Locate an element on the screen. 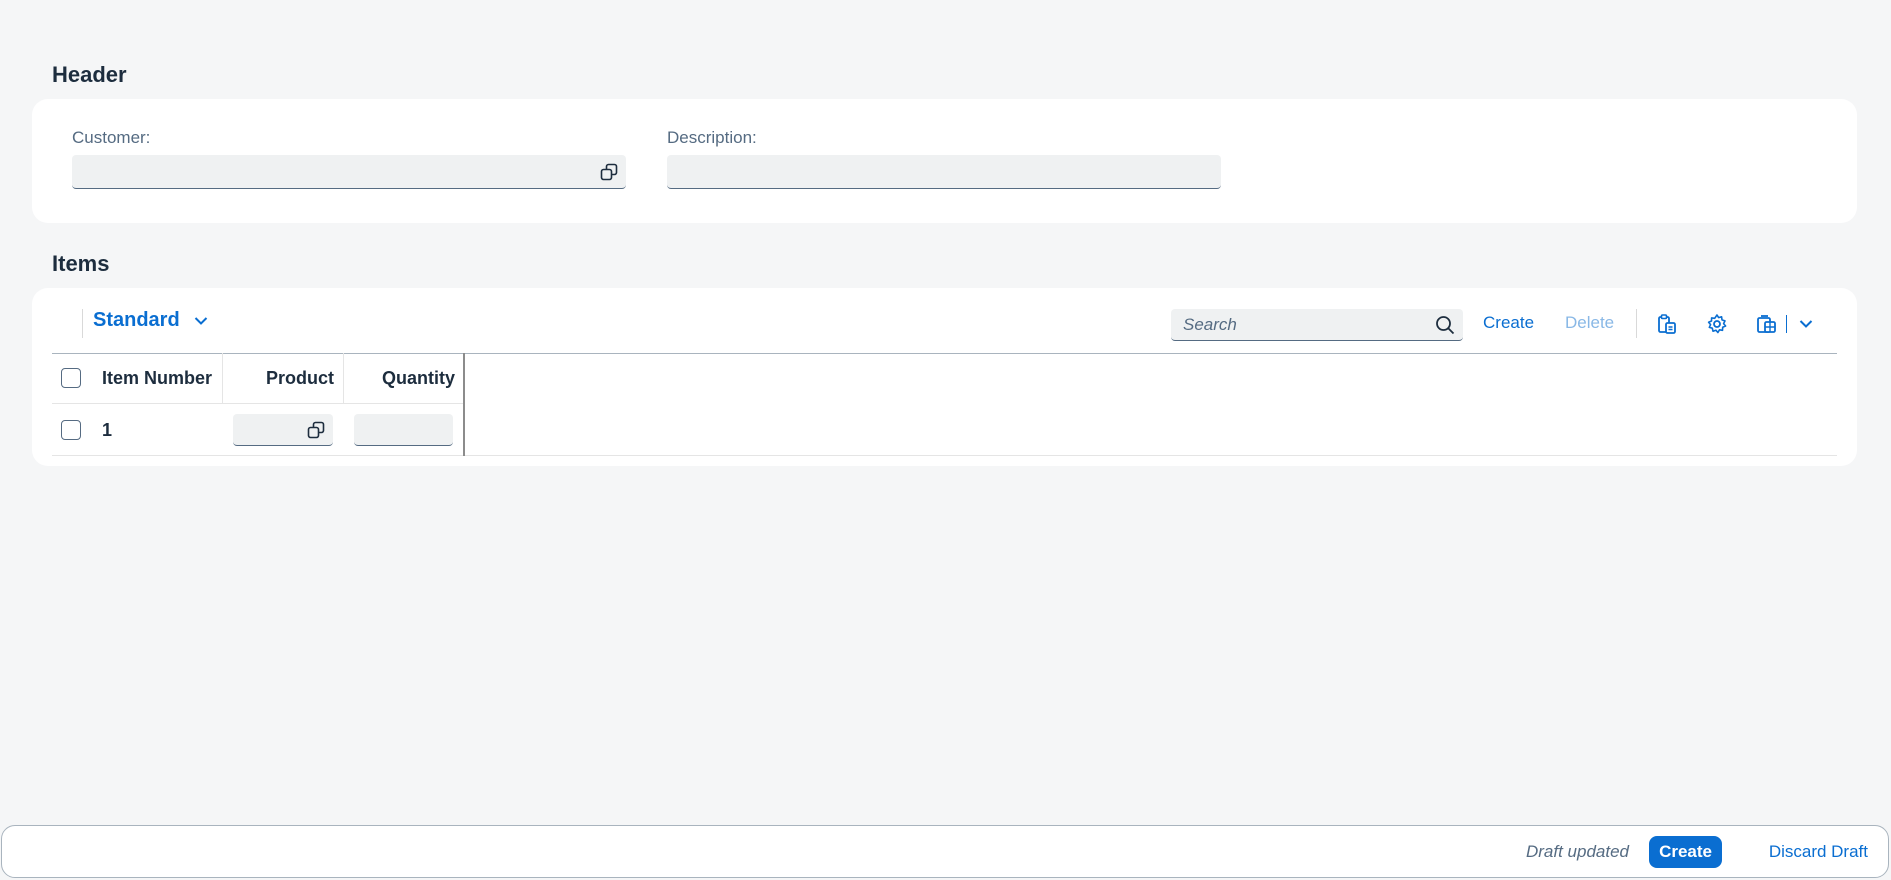 This screenshot has height=880, width=1891. customer-field is located at coordinates (349, 172).